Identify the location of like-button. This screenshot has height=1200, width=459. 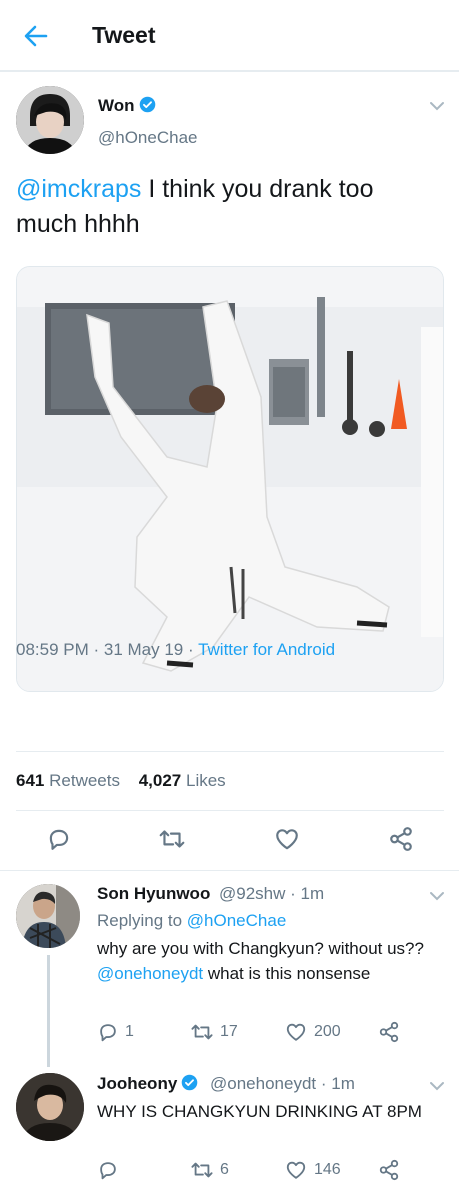
(287, 839).